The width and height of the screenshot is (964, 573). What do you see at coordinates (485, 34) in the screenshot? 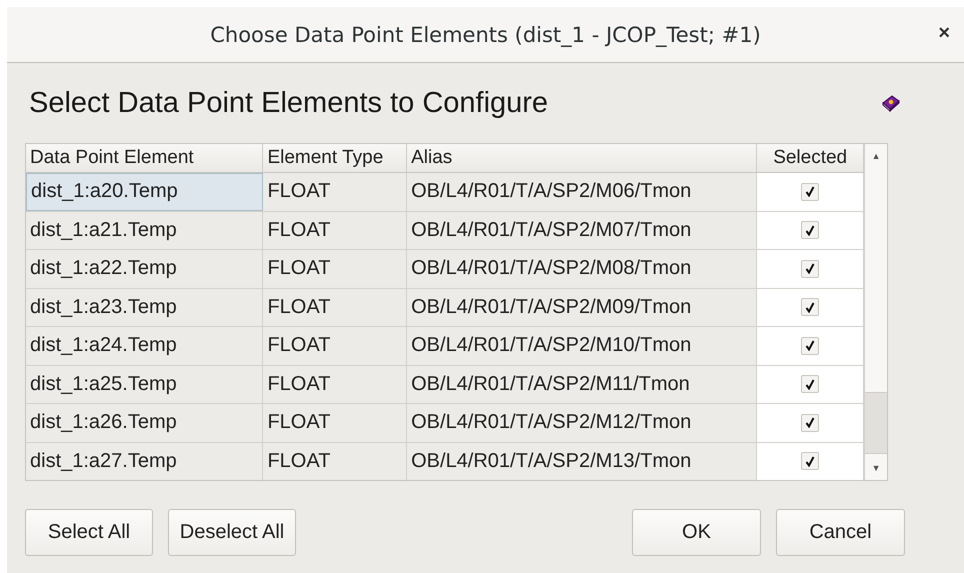
I see `window-title: Choose Data Point Elements (dist_1 - JCOP_Test; #1)` at bounding box center [485, 34].